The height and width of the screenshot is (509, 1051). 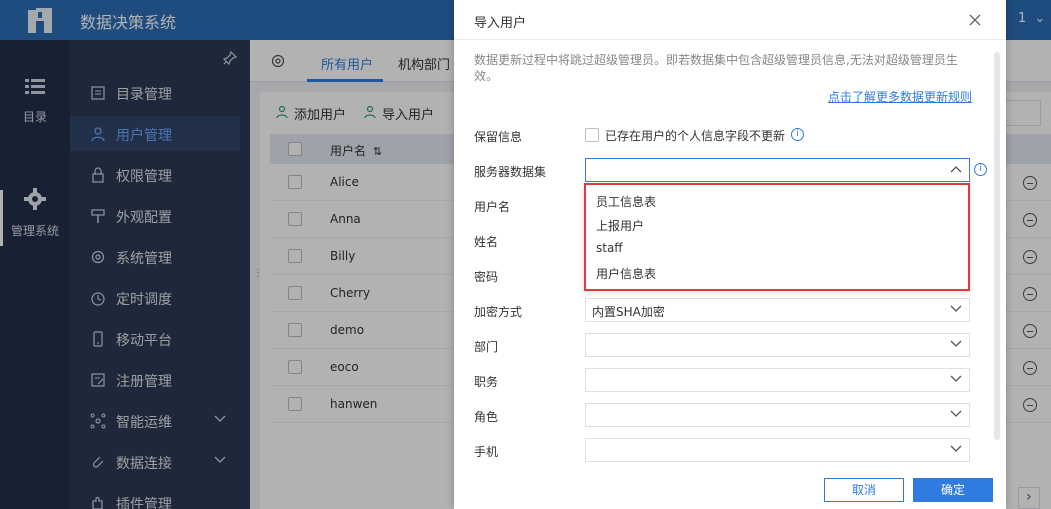 I want to click on position-select, so click(x=777, y=380).